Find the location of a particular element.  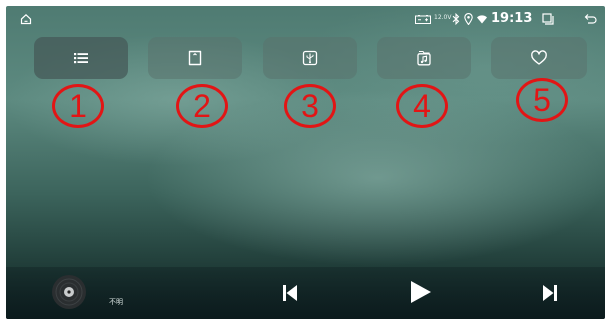

next-icon is located at coordinates (550, 293).